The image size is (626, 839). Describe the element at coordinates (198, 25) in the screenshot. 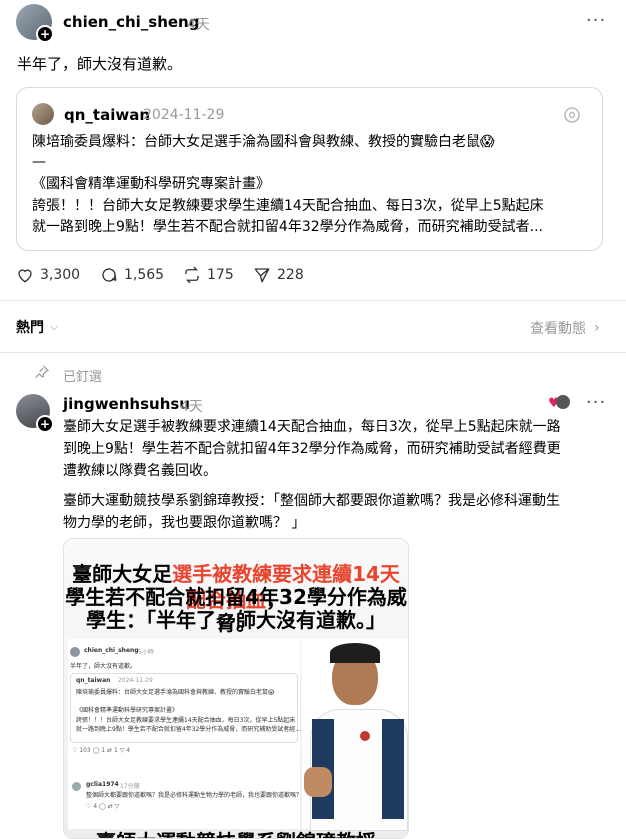

I see `post-time: 4天` at that location.